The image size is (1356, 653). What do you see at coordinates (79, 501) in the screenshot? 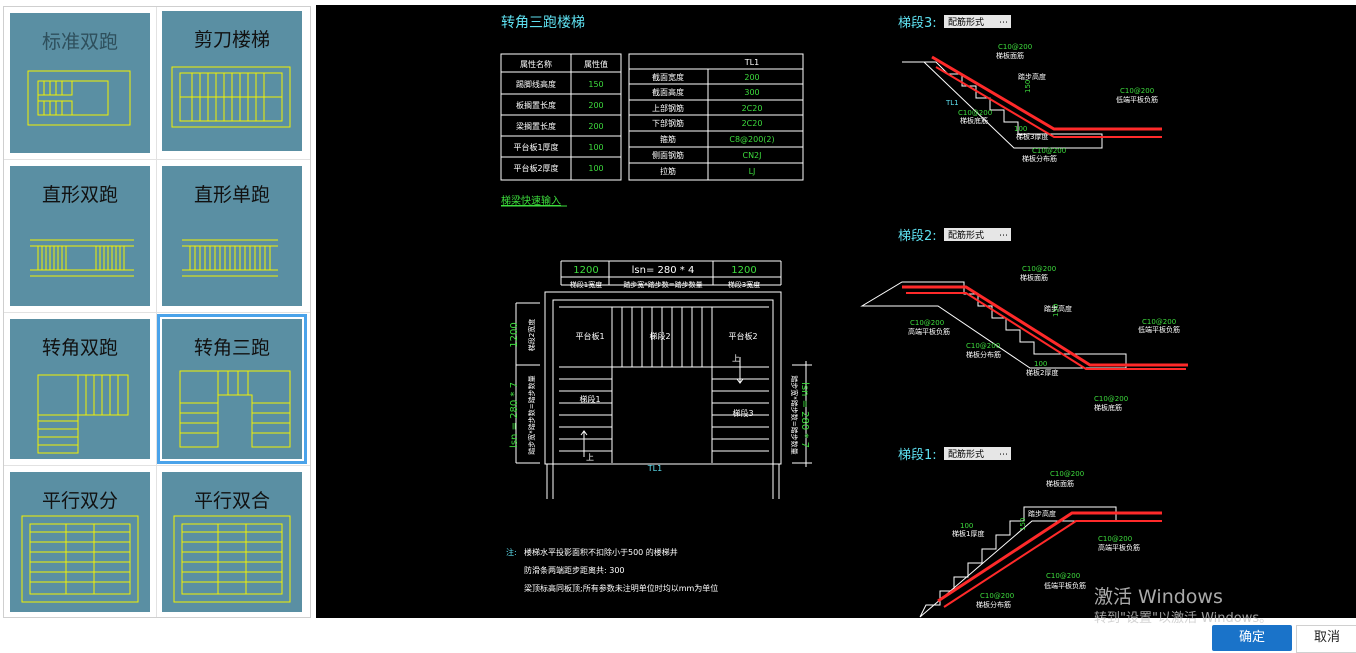
I see `stair-option-label: 平行双分` at bounding box center [79, 501].